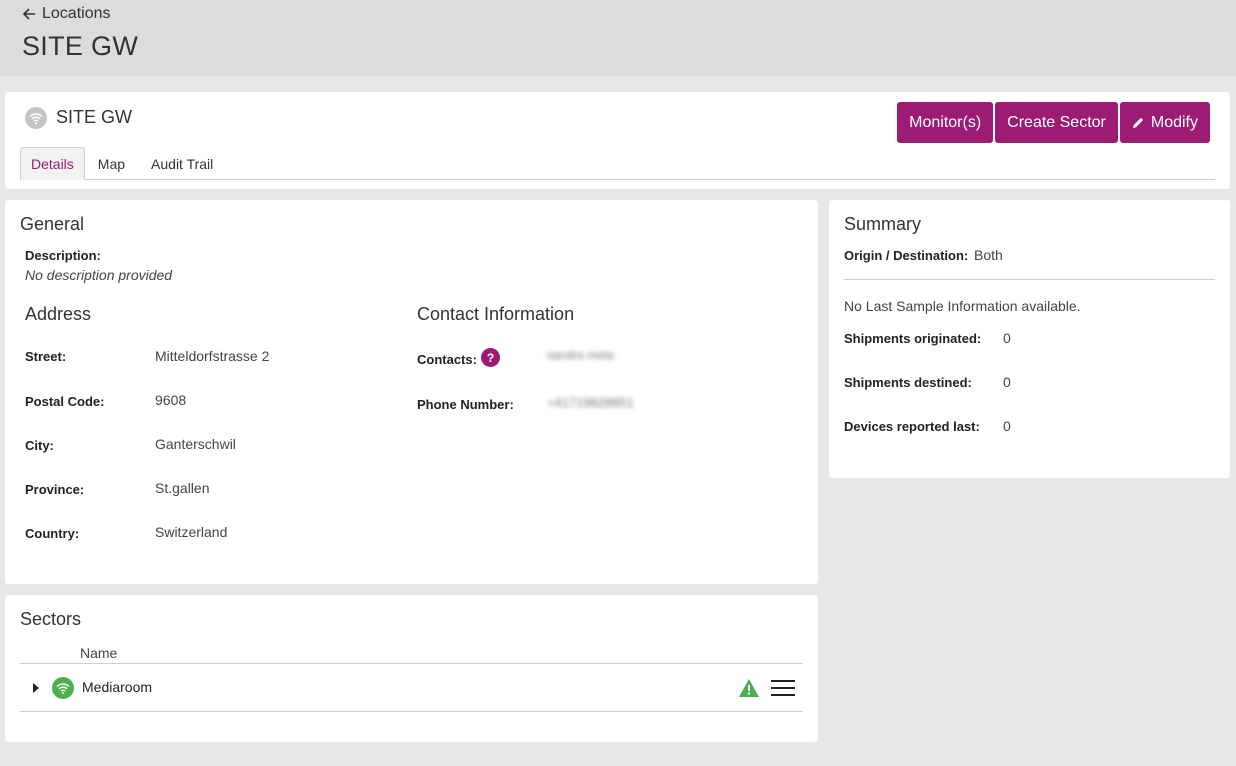 The width and height of the screenshot is (1236, 766). What do you see at coordinates (906, 255) in the screenshot?
I see `origin-destination-label: Origin / Destination:` at bounding box center [906, 255].